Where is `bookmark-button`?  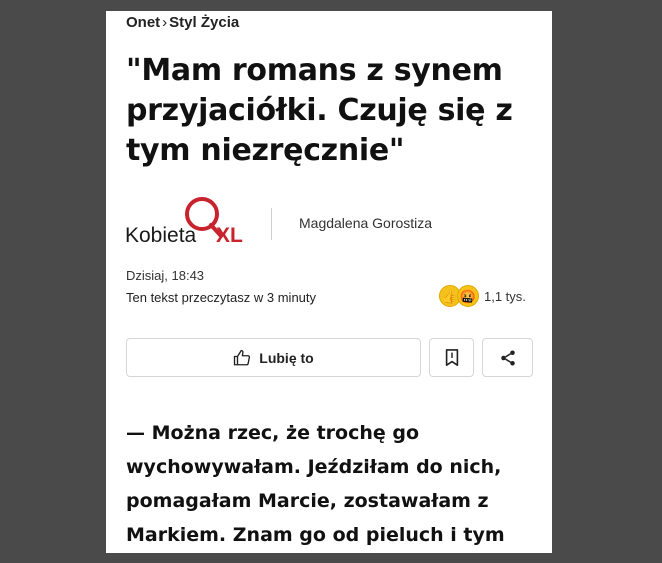
bookmark-button is located at coordinates (451, 357).